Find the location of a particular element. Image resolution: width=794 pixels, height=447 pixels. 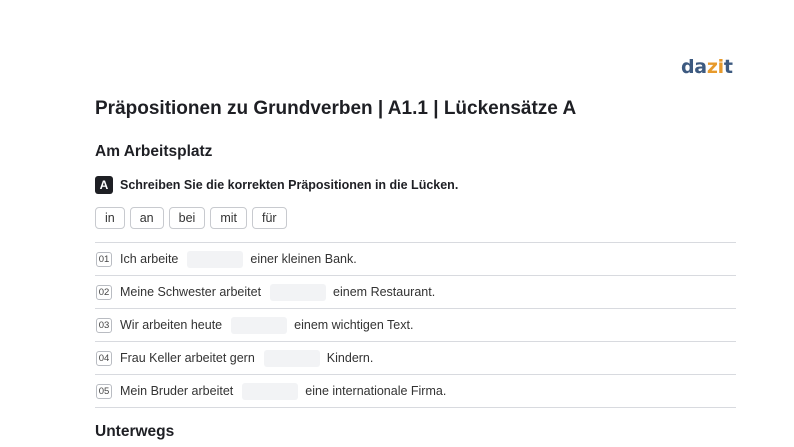

sentence-start: Ich arbeite is located at coordinates (149, 259).